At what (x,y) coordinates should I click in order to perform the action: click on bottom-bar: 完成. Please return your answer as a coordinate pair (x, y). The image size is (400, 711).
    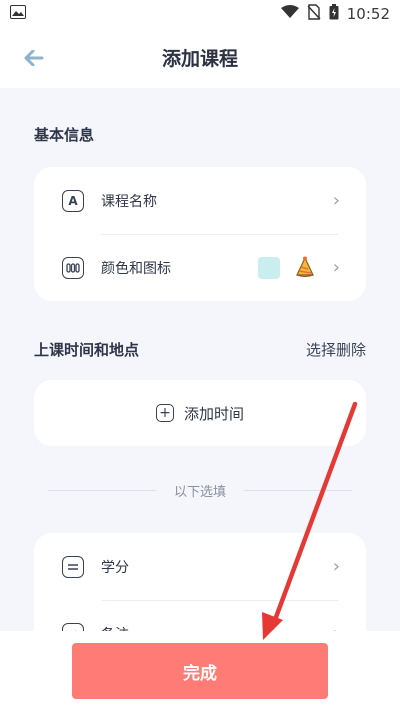
    Looking at the image, I should click on (200, 671).